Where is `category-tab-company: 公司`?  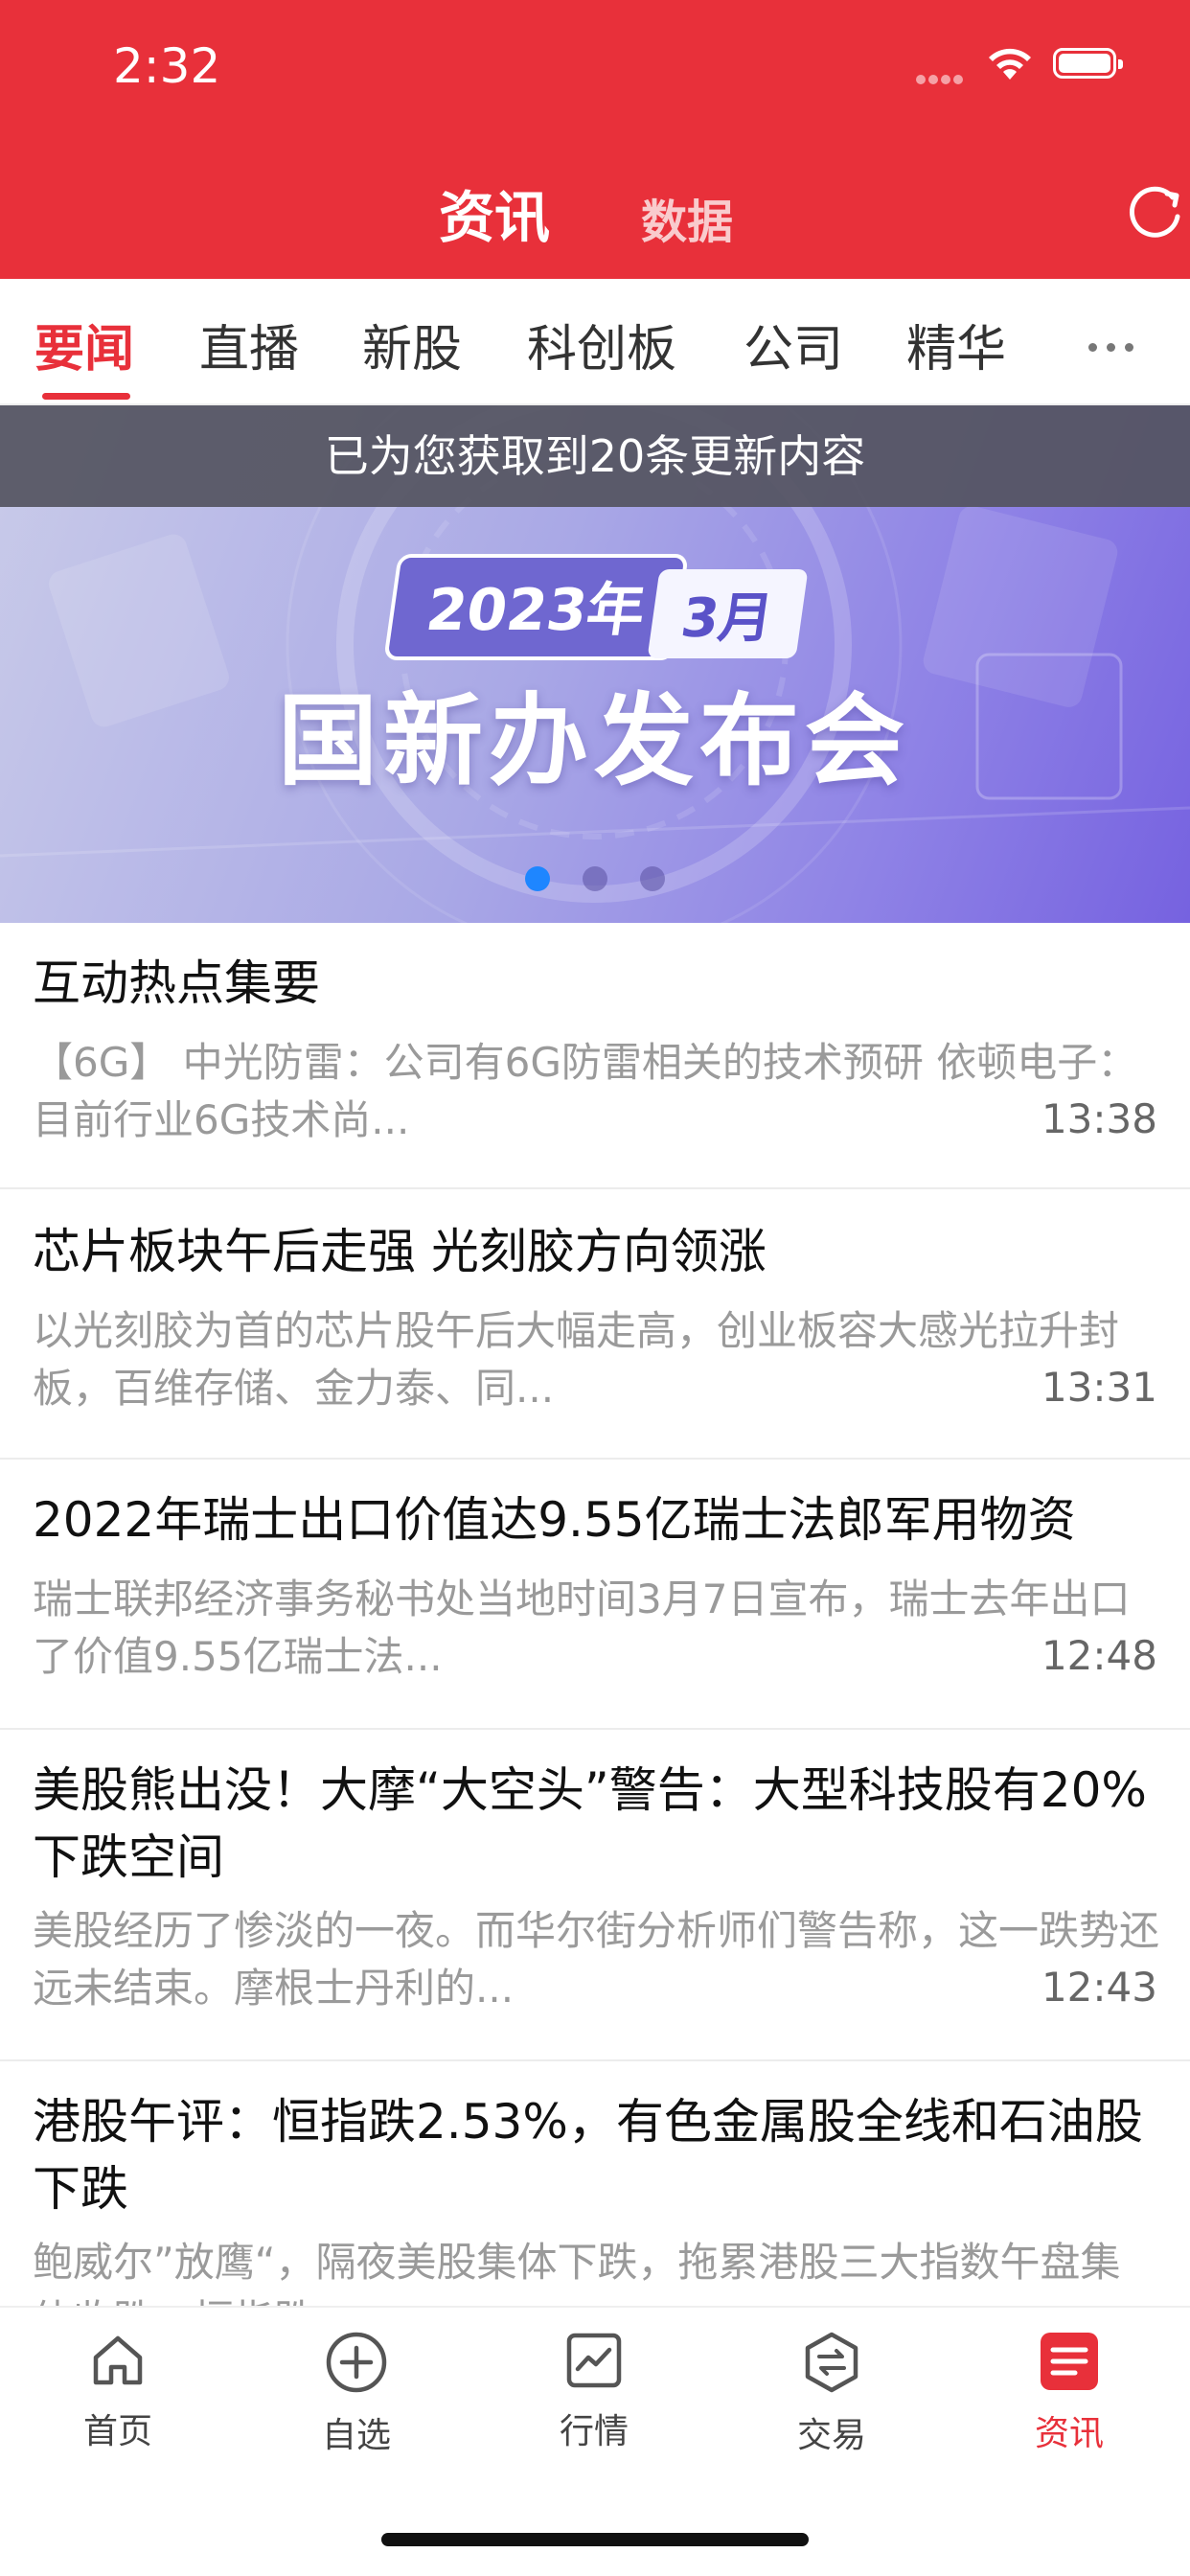 category-tab-company: 公司 is located at coordinates (794, 344).